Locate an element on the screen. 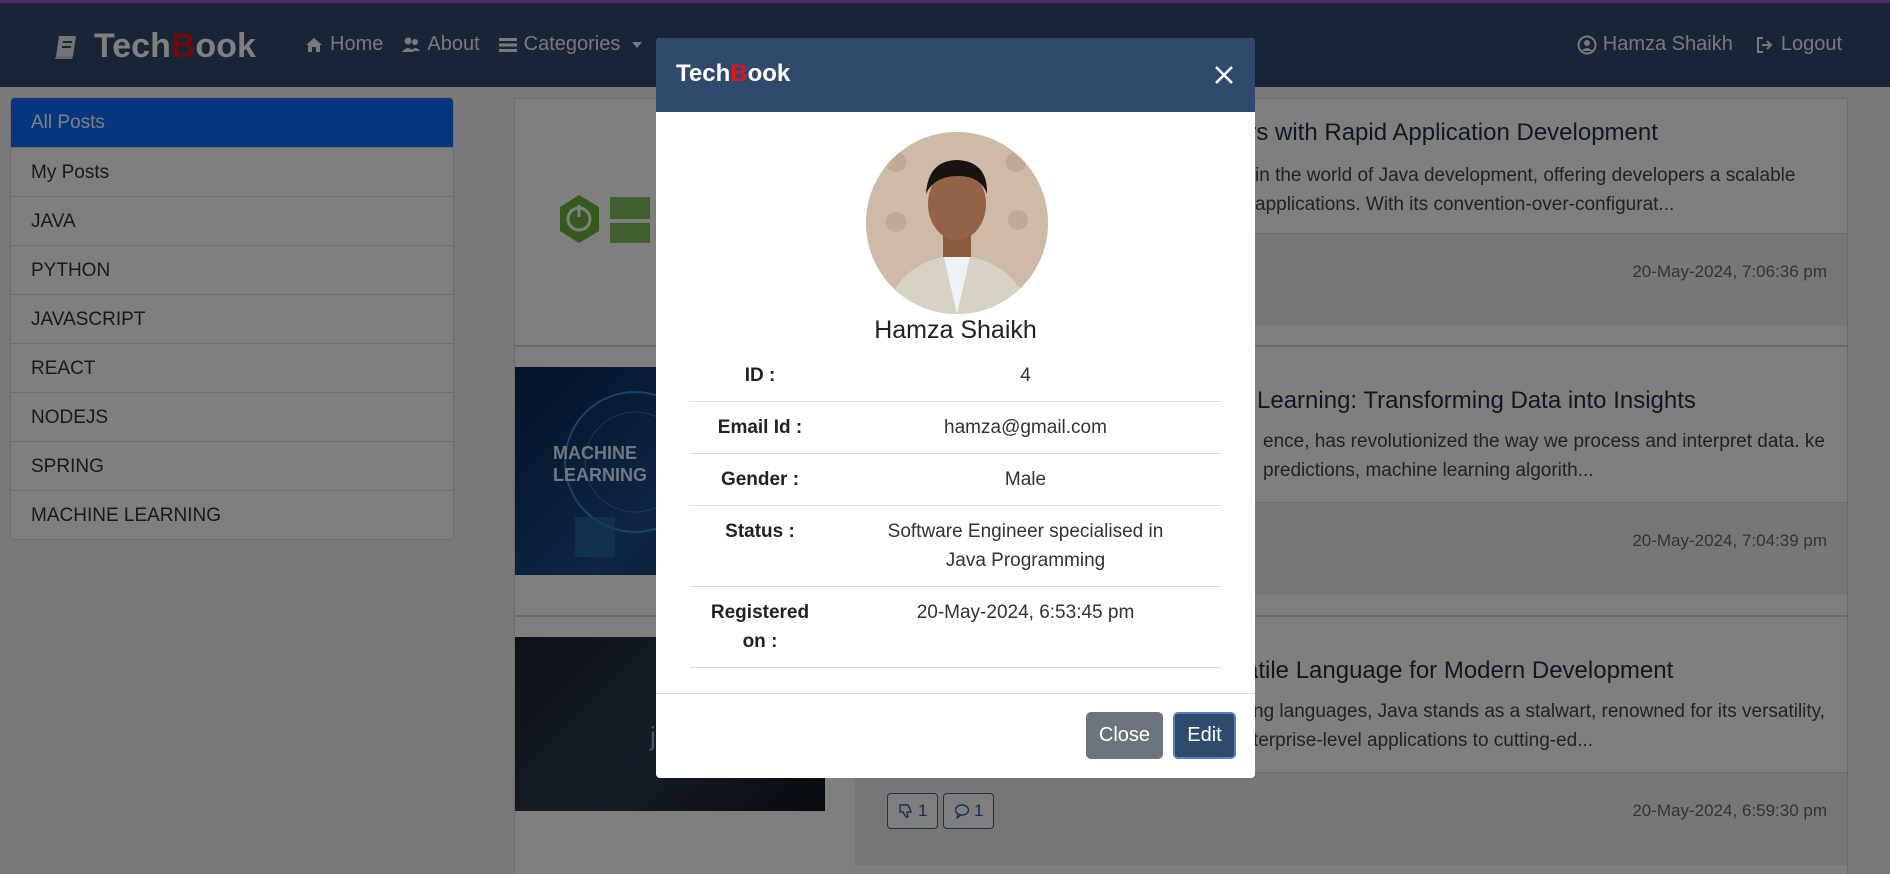  avatar is located at coordinates (957, 223).